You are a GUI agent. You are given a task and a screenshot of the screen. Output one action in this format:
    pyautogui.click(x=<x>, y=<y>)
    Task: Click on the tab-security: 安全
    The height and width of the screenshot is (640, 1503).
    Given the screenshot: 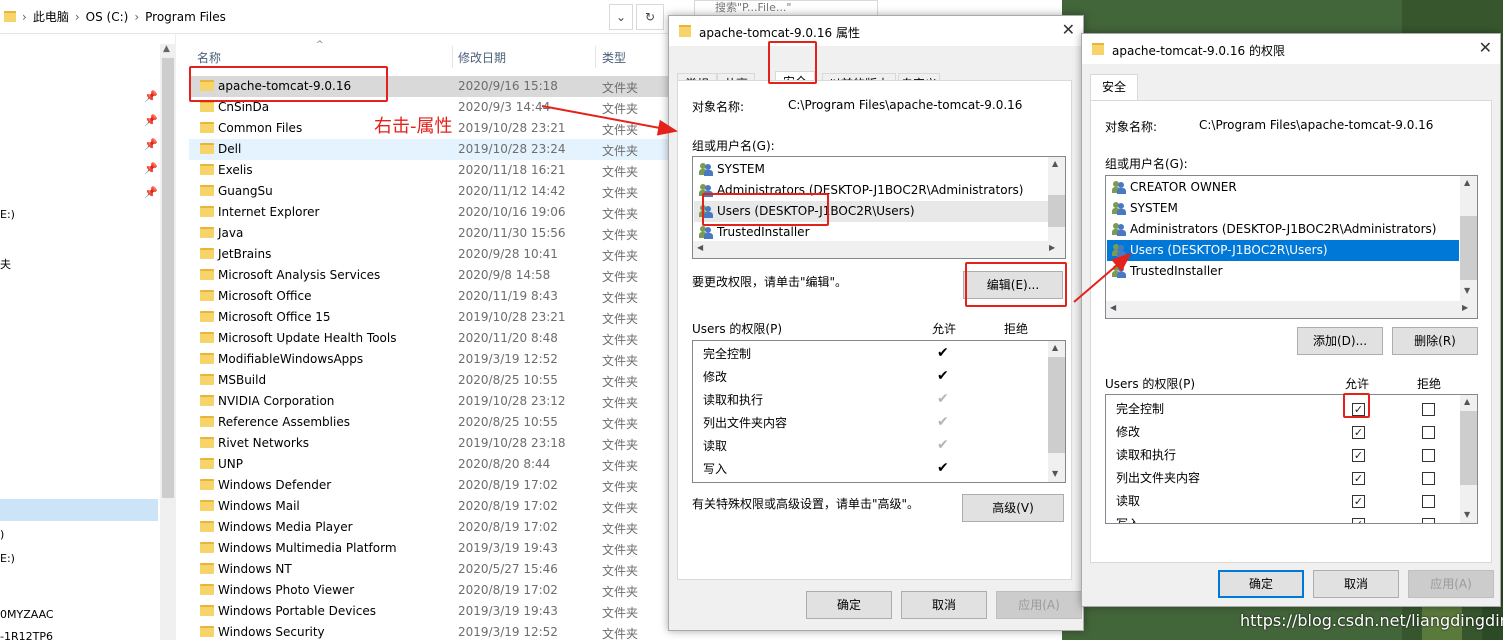 What is the action you would take?
    pyautogui.click(x=1114, y=87)
    